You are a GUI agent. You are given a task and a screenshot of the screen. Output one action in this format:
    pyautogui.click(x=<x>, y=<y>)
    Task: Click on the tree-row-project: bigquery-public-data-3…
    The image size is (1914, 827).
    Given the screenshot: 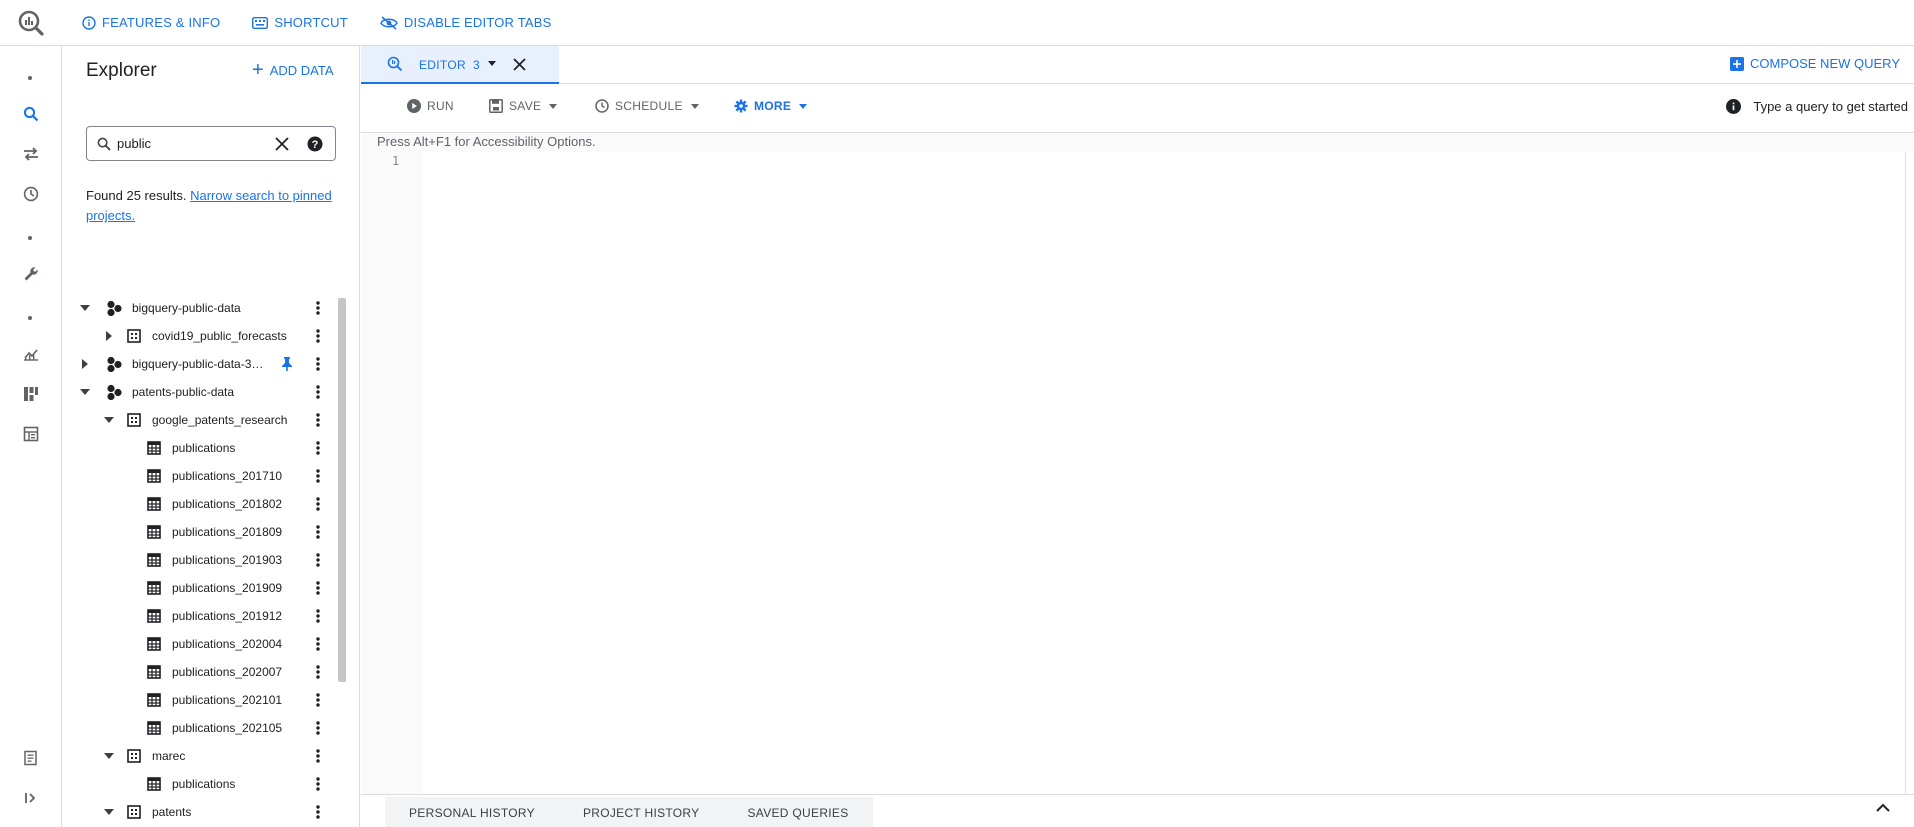 What is the action you would take?
    pyautogui.click(x=194, y=364)
    